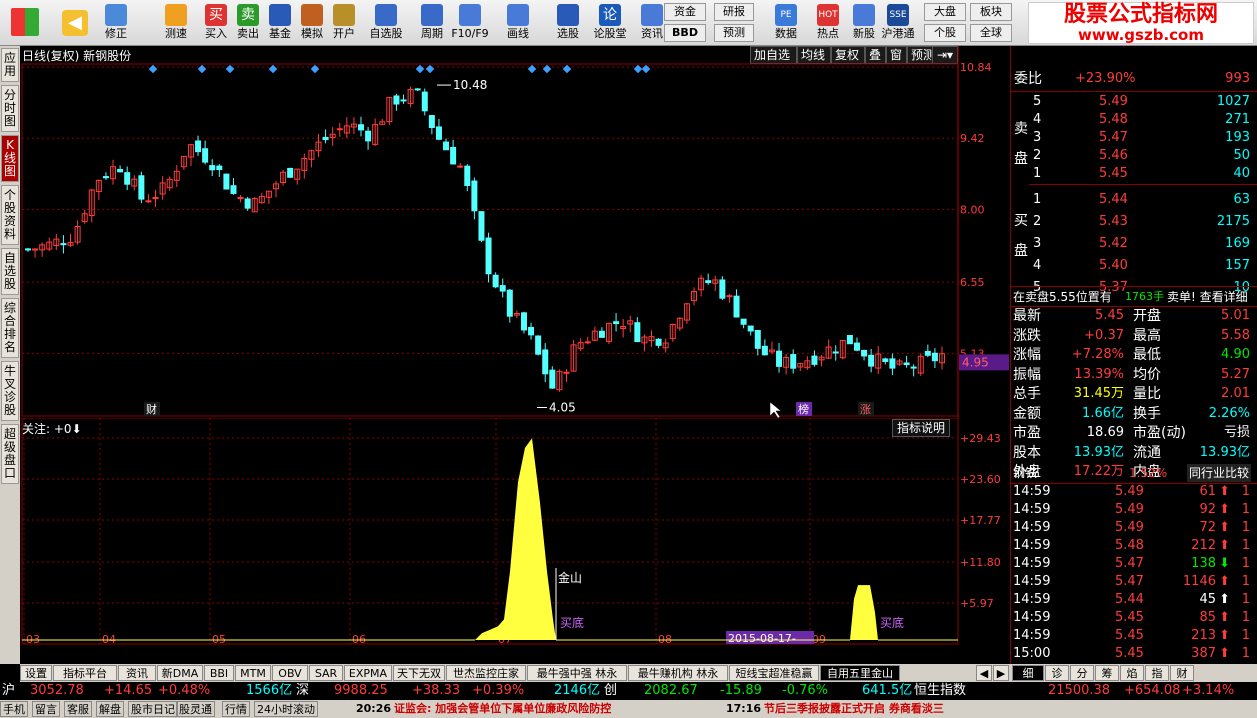  What do you see at coordinates (1113, 120) in the screenshot?
I see `sell-price: 5.48` at bounding box center [1113, 120].